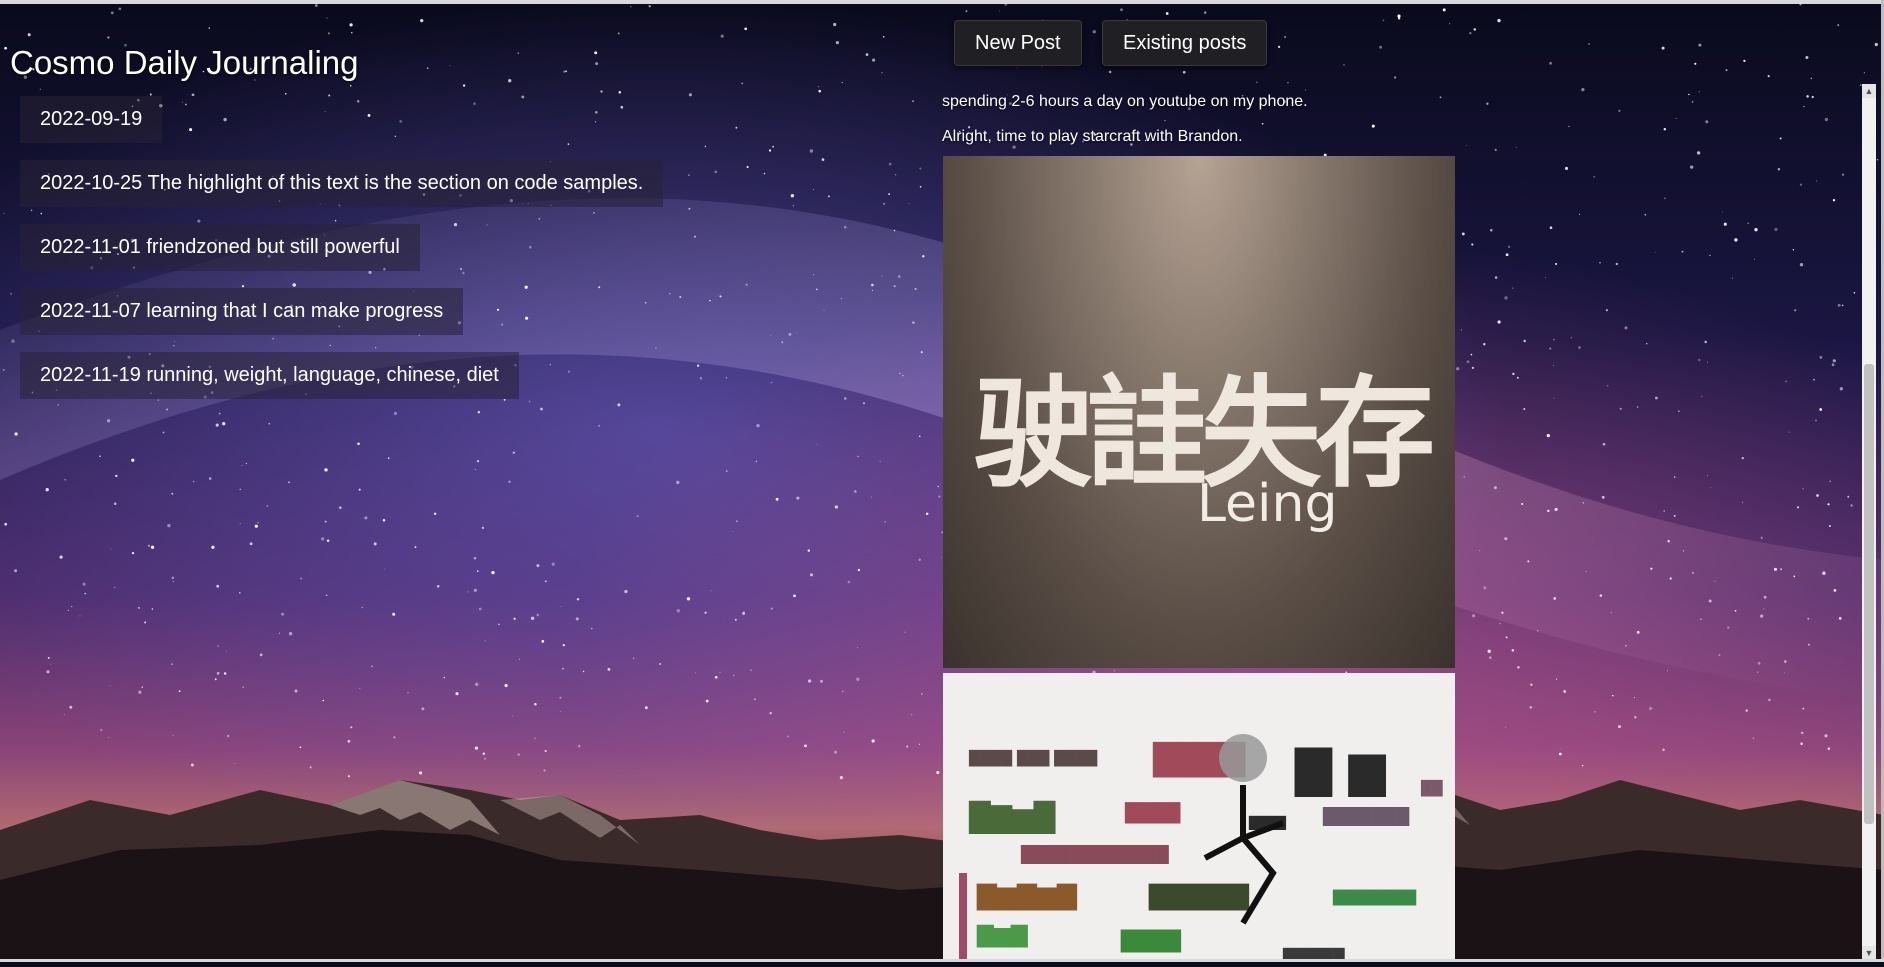 The width and height of the screenshot is (1884, 967). I want to click on scrollbar-thumb, so click(1869, 594).